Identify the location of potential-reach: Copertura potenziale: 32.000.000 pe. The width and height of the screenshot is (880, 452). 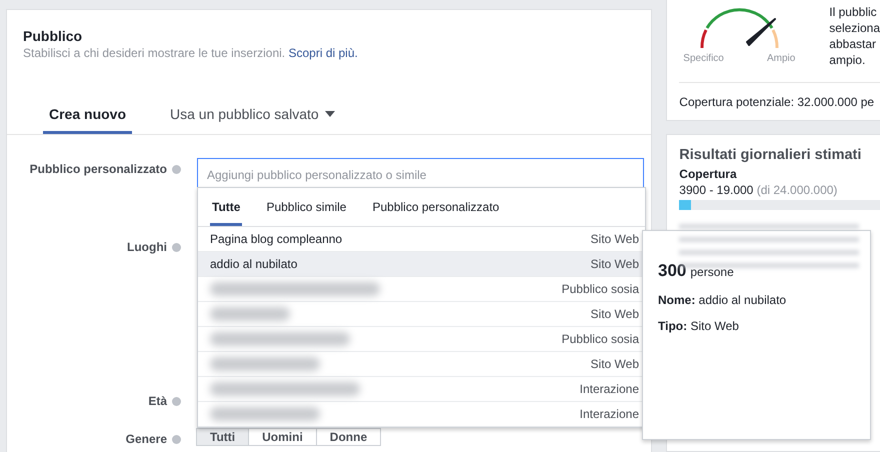
(777, 101).